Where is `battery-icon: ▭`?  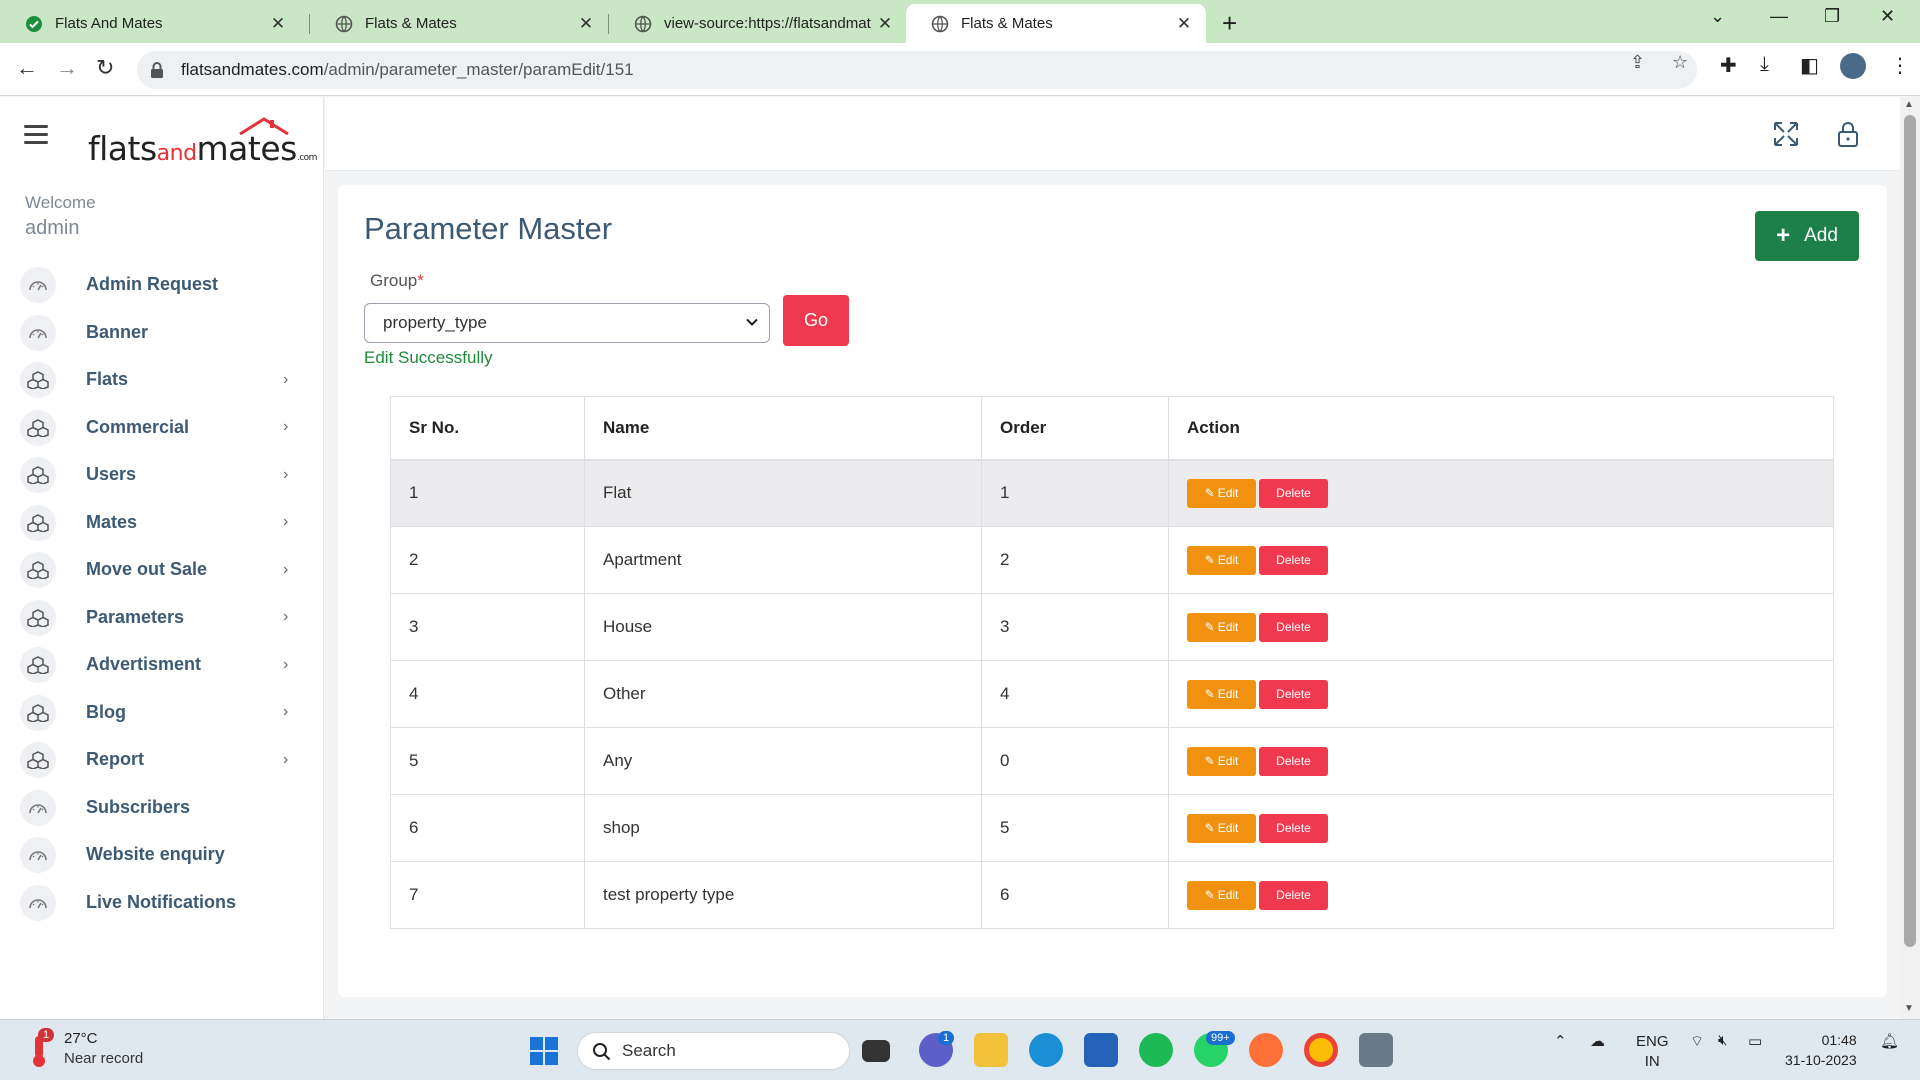 battery-icon: ▭ is located at coordinates (1755, 1041).